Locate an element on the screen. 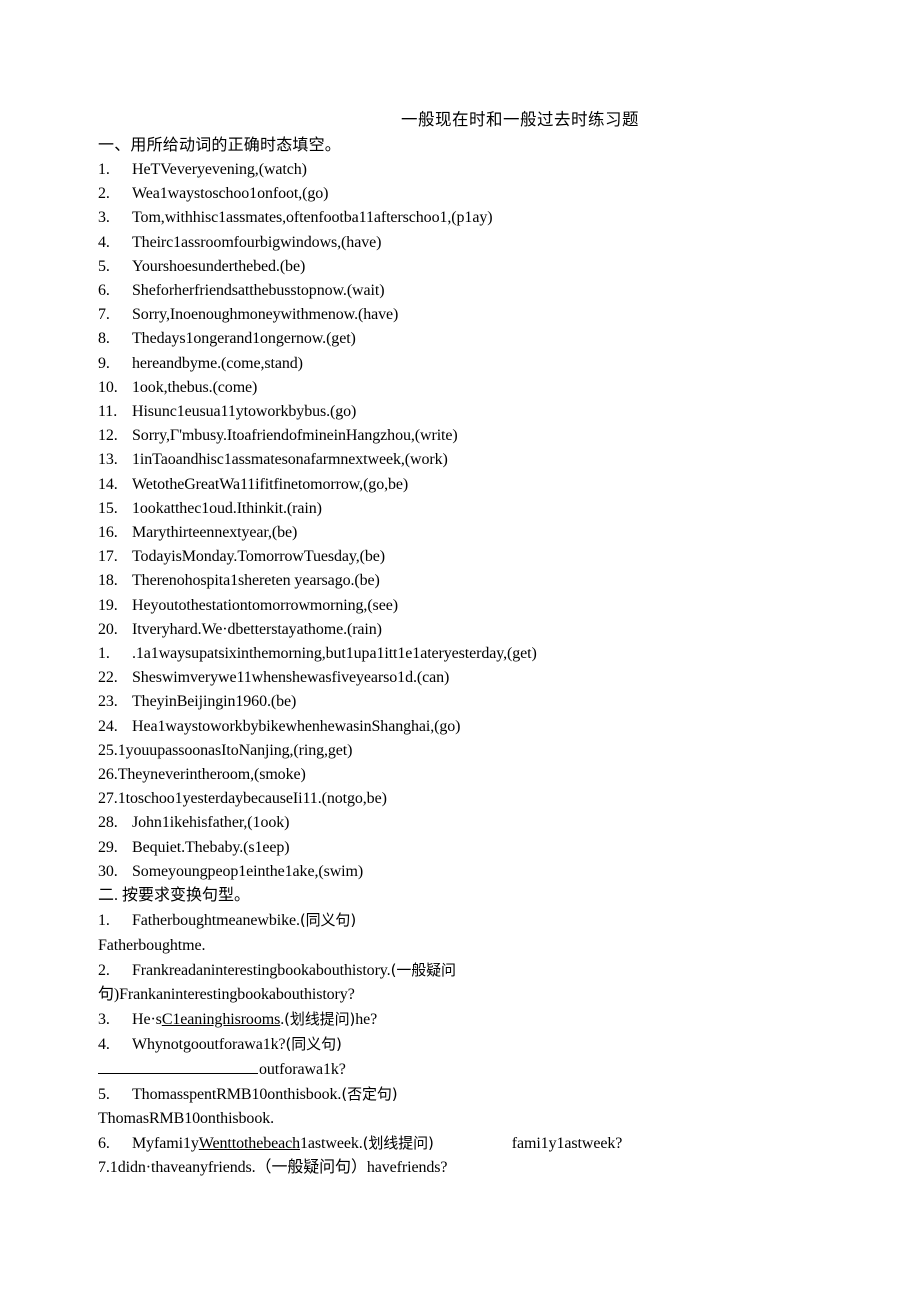  question-item: 16. Marythirteennextyear,(be) is located at coordinates (498, 533).